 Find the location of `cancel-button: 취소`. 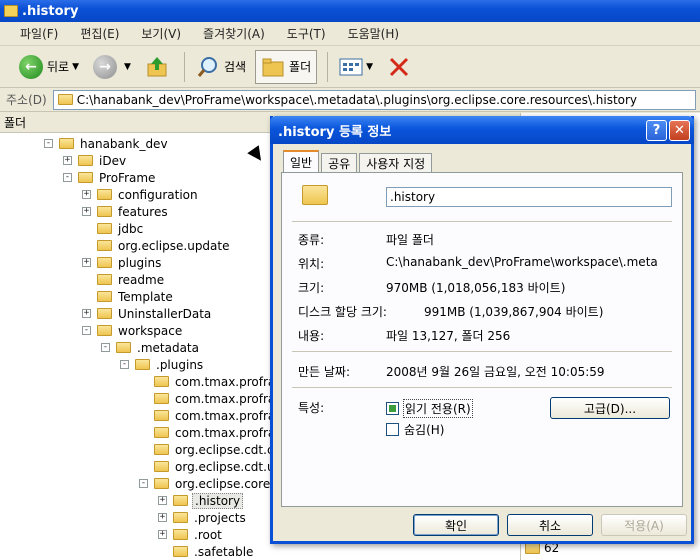

cancel-button: 취소 is located at coordinates (550, 525).